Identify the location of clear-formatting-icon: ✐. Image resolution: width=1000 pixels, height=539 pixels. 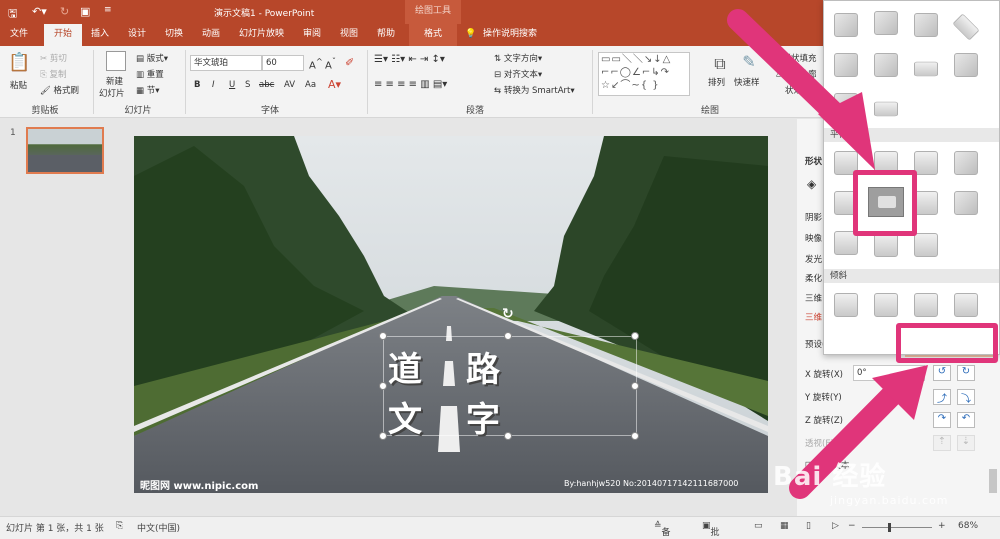
(349, 62).